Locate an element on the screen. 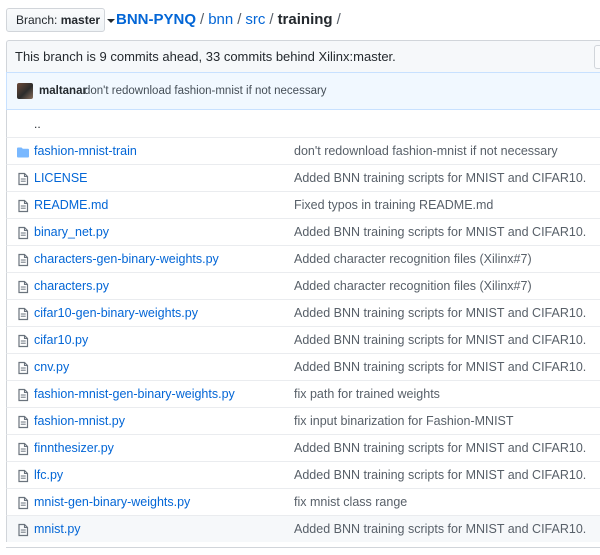 Image resolution: width=600 pixels, height=555 pixels. parent-directory-link: .. is located at coordinates (37, 124).